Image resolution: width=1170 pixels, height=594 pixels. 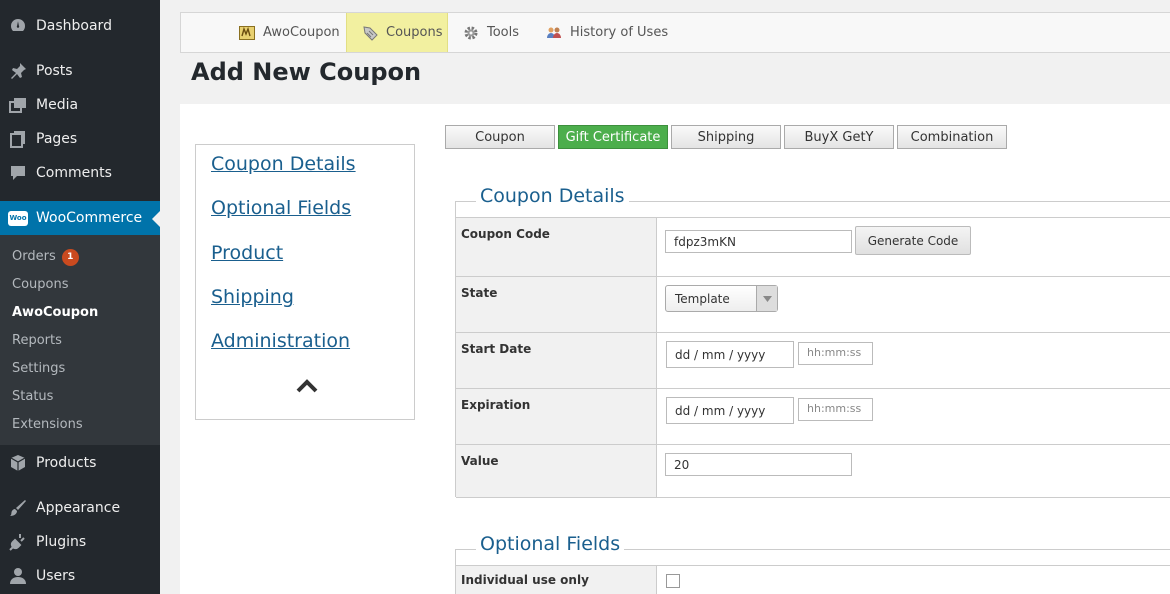 What do you see at coordinates (414, 32) in the screenshot?
I see `nav-label: Coupons` at bounding box center [414, 32].